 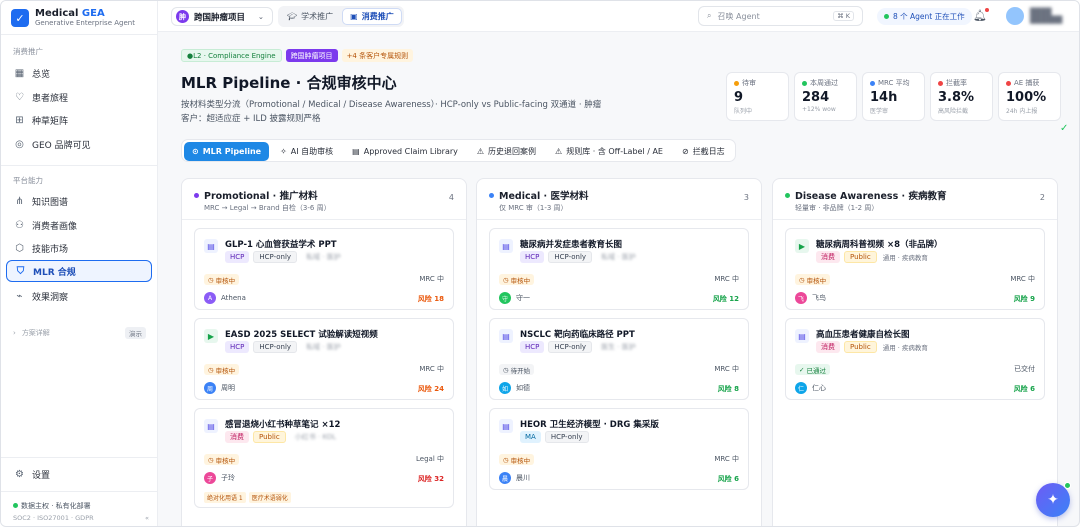 What do you see at coordinates (405, 151) in the screenshot?
I see `tab-2: ▤ Approved Claim Library` at bounding box center [405, 151].